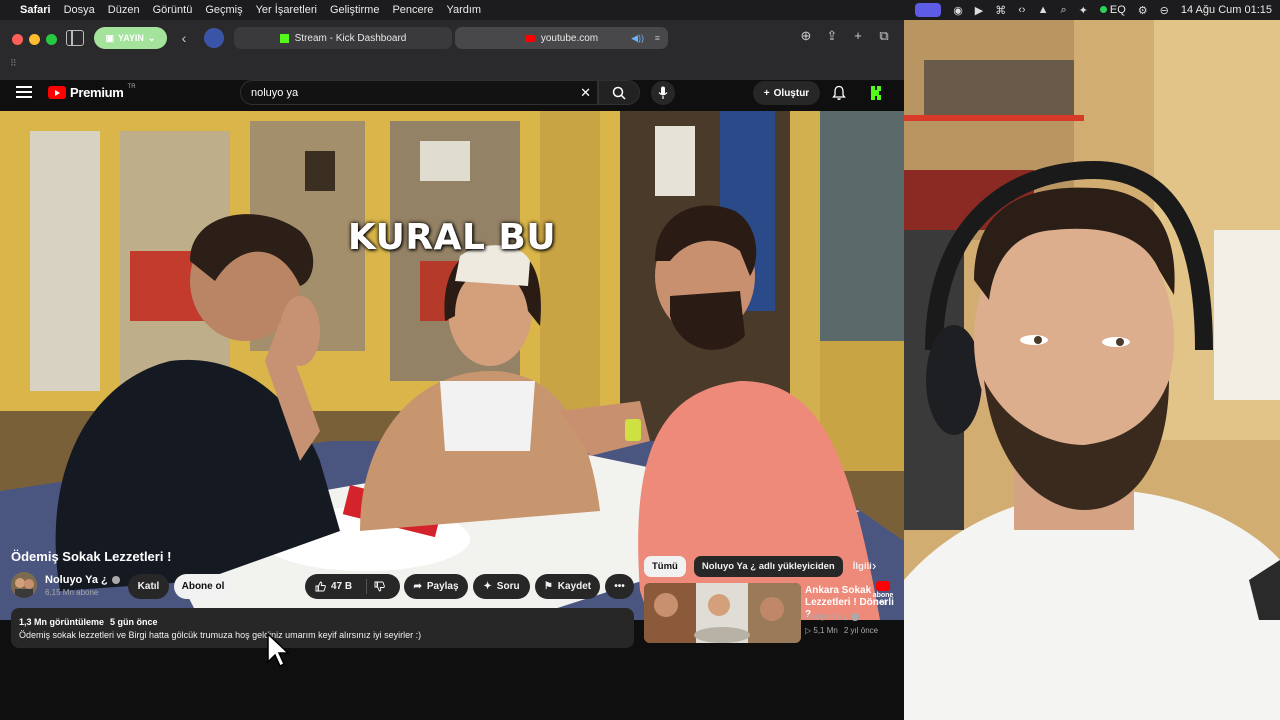 Image resolution: width=1280 pixels, height=720 pixels. What do you see at coordinates (463, 10) in the screenshot?
I see `menu-help: Yardım` at bounding box center [463, 10].